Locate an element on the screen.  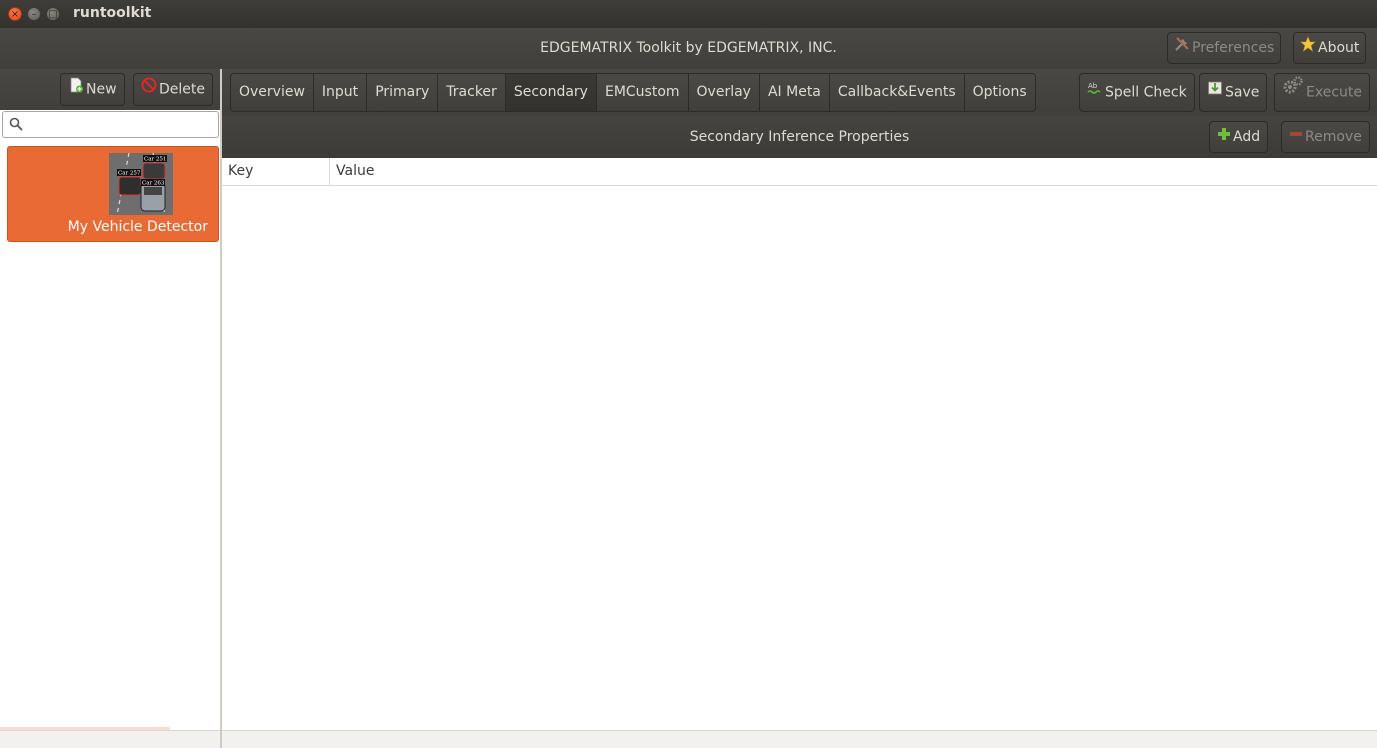
table-header: Key Value is located at coordinates (799, 172).